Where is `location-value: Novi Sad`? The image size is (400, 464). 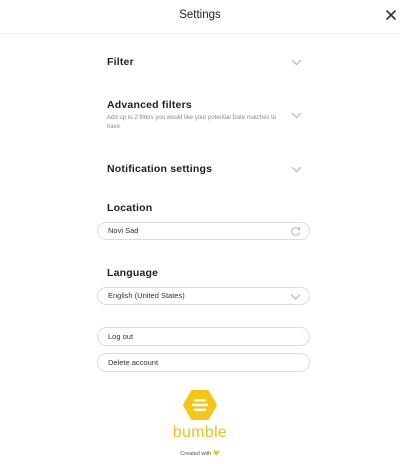
location-value: Novi Sad is located at coordinates (123, 230).